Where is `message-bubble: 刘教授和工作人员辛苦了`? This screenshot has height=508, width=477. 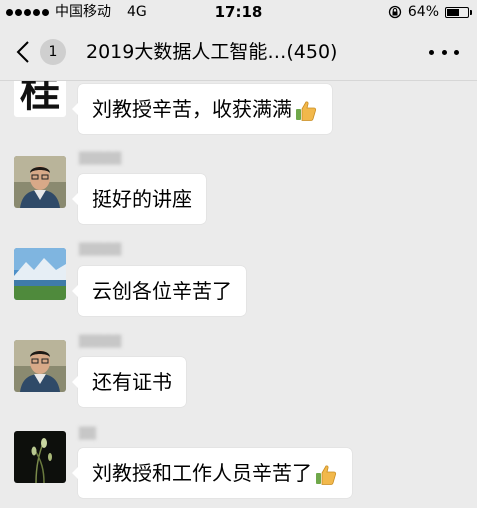
message-bubble: 刘教授和工作人员辛苦了 is located at coordinates (212, 473).